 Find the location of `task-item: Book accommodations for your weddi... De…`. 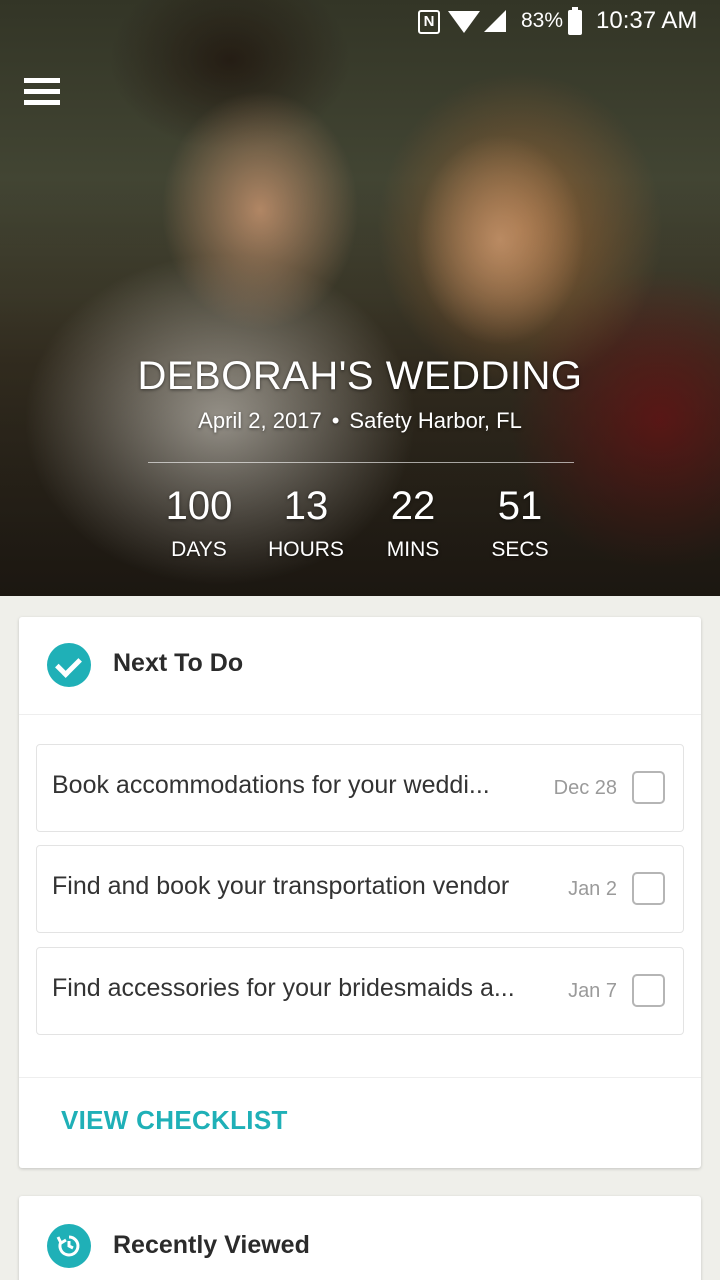

task-item: Book accommodations for your weddi... De… is located at coordinates (360, 788).